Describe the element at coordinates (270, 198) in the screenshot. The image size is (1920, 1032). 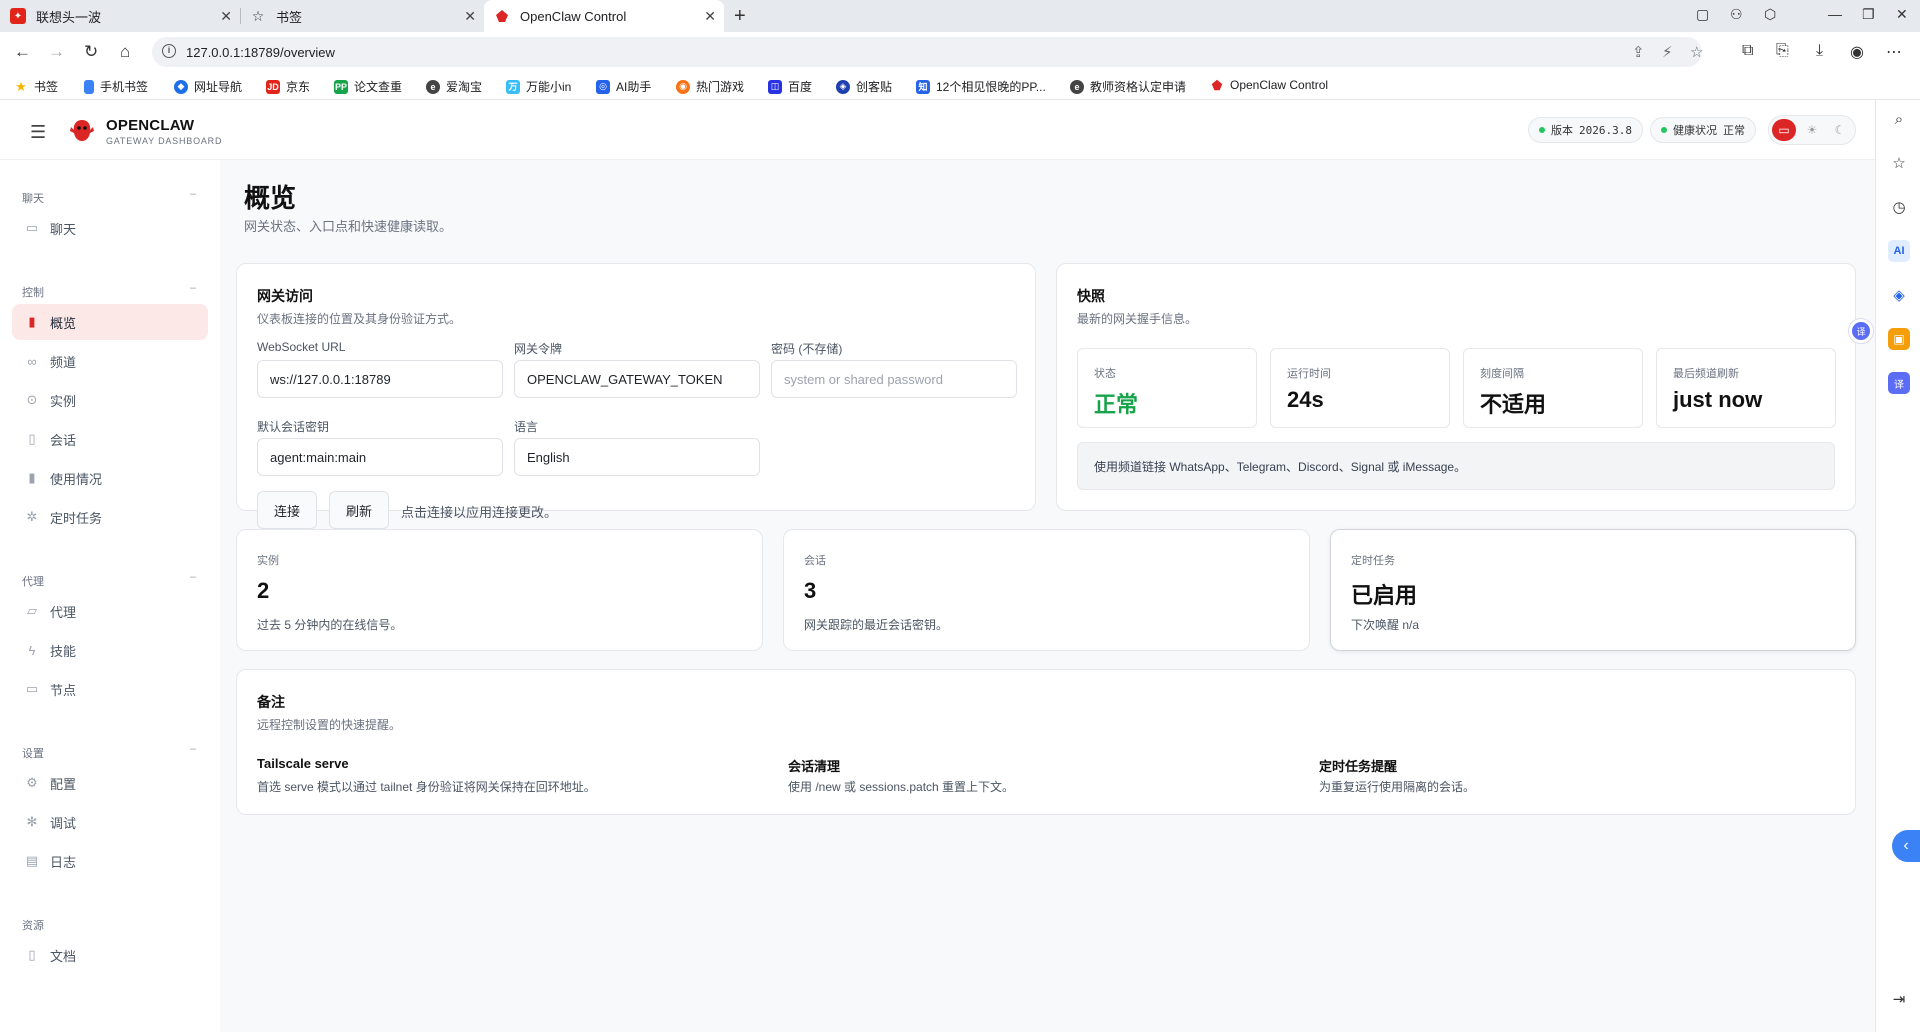
I see `page-title: 概览` at that location.